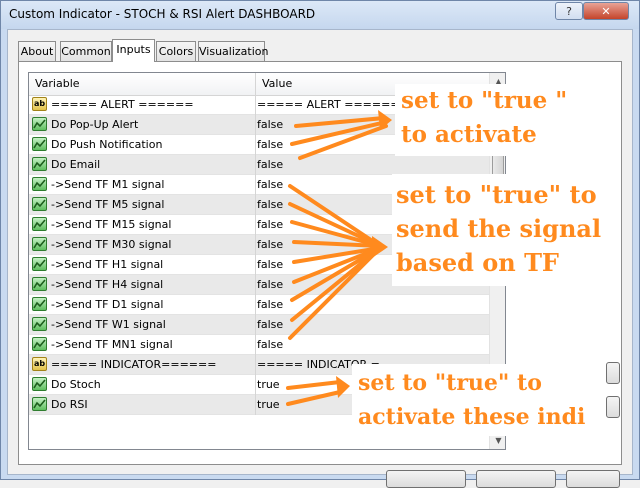 This screenshot has width=640, height=488. I want to click on dialog-button-middle, so click(516, 479).